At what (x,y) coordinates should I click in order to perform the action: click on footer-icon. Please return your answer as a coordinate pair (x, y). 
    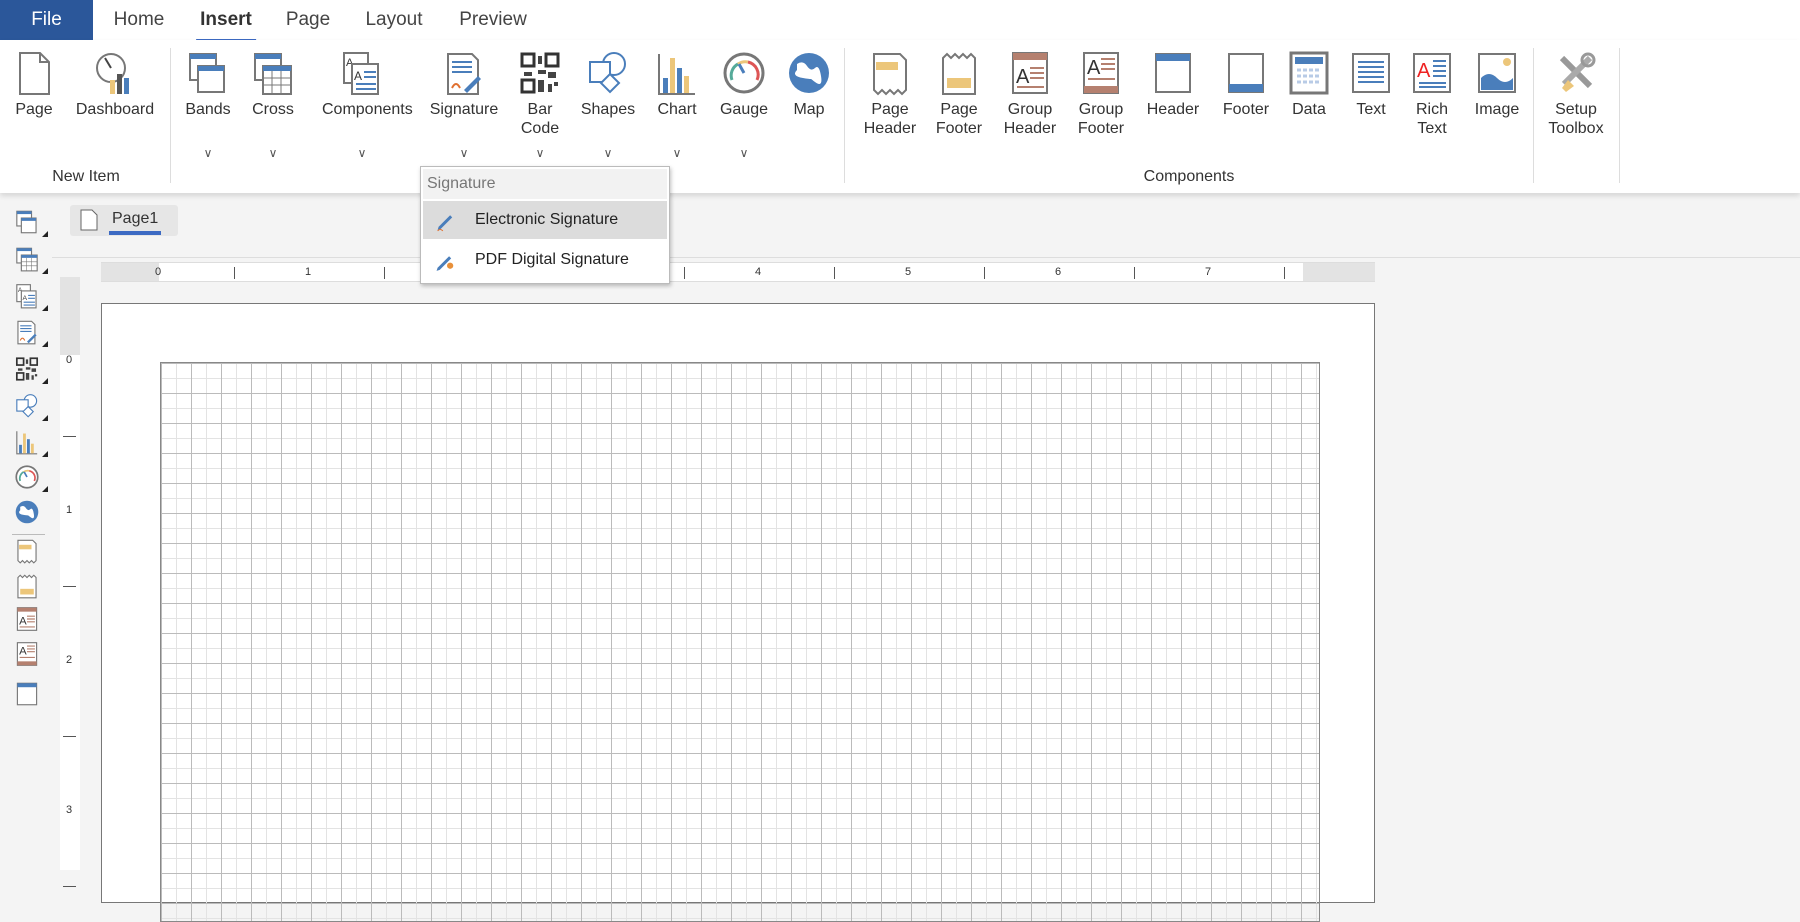
    Looking at the image, I should click on (1246, 73).